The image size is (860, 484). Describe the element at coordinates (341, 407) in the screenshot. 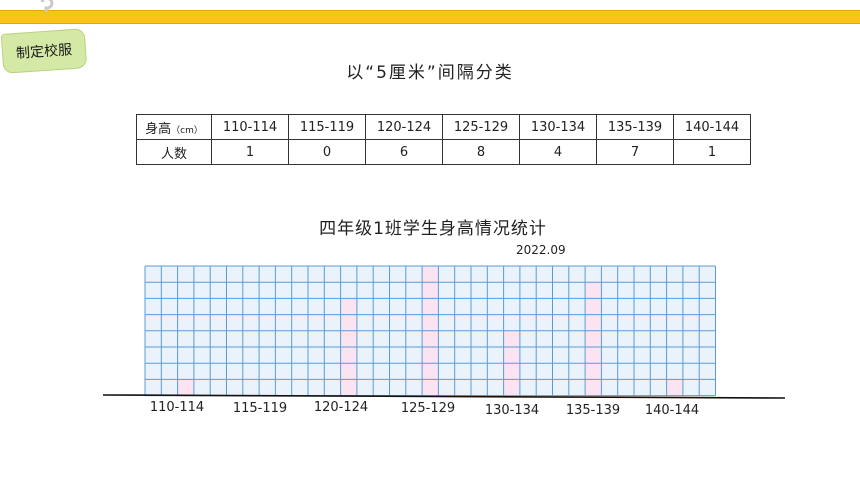

I see `x-tick-label: 120-124` at that location.